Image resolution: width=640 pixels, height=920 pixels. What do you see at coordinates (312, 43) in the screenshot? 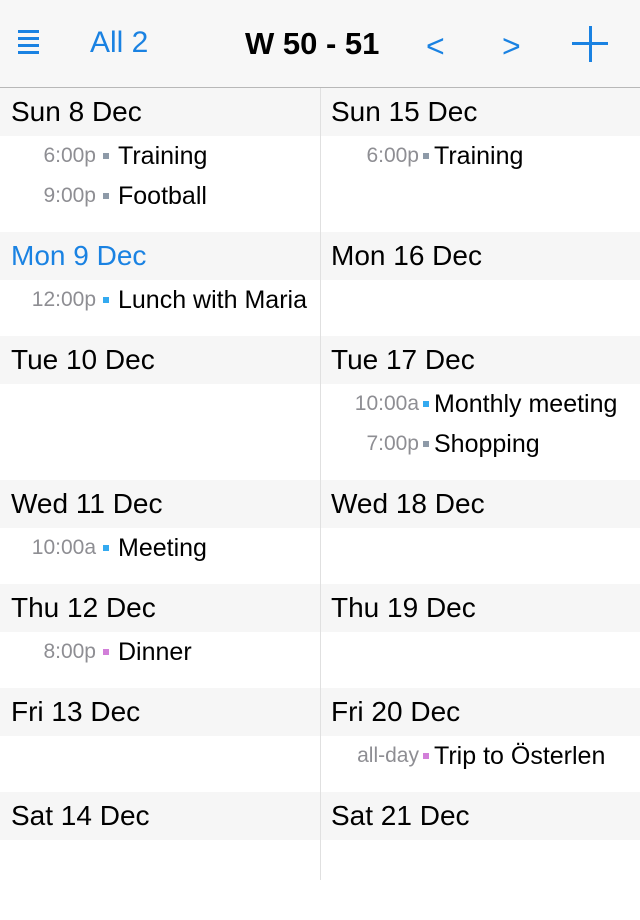
I see `week-range-title: W 50 - 51` at bounding box center [312, 43].